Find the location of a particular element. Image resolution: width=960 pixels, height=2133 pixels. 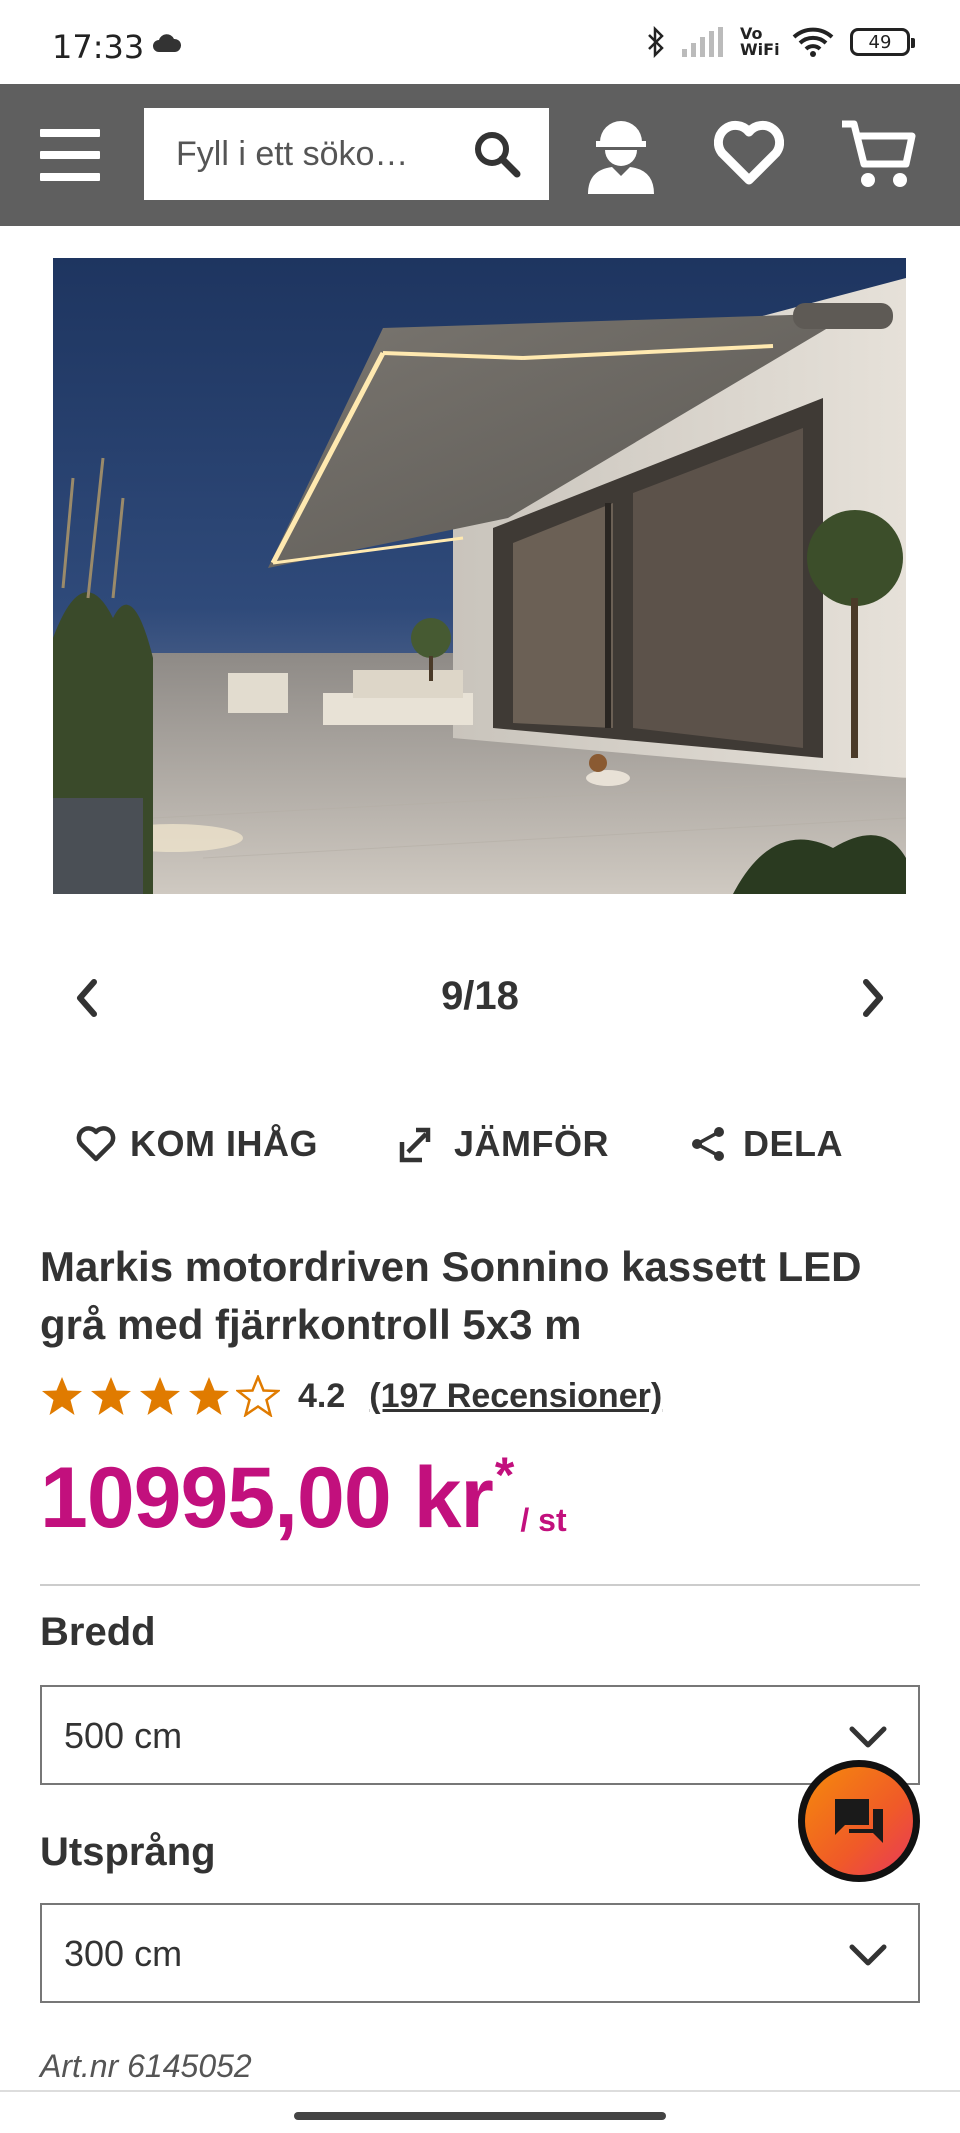

chat-button is located at coordinates (859, 1821).